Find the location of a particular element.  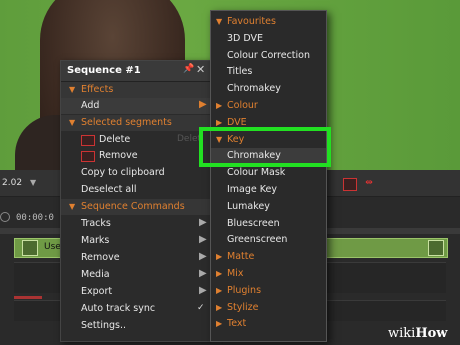

menu-item-label: Settings.. is located at coordinates (104, 325).